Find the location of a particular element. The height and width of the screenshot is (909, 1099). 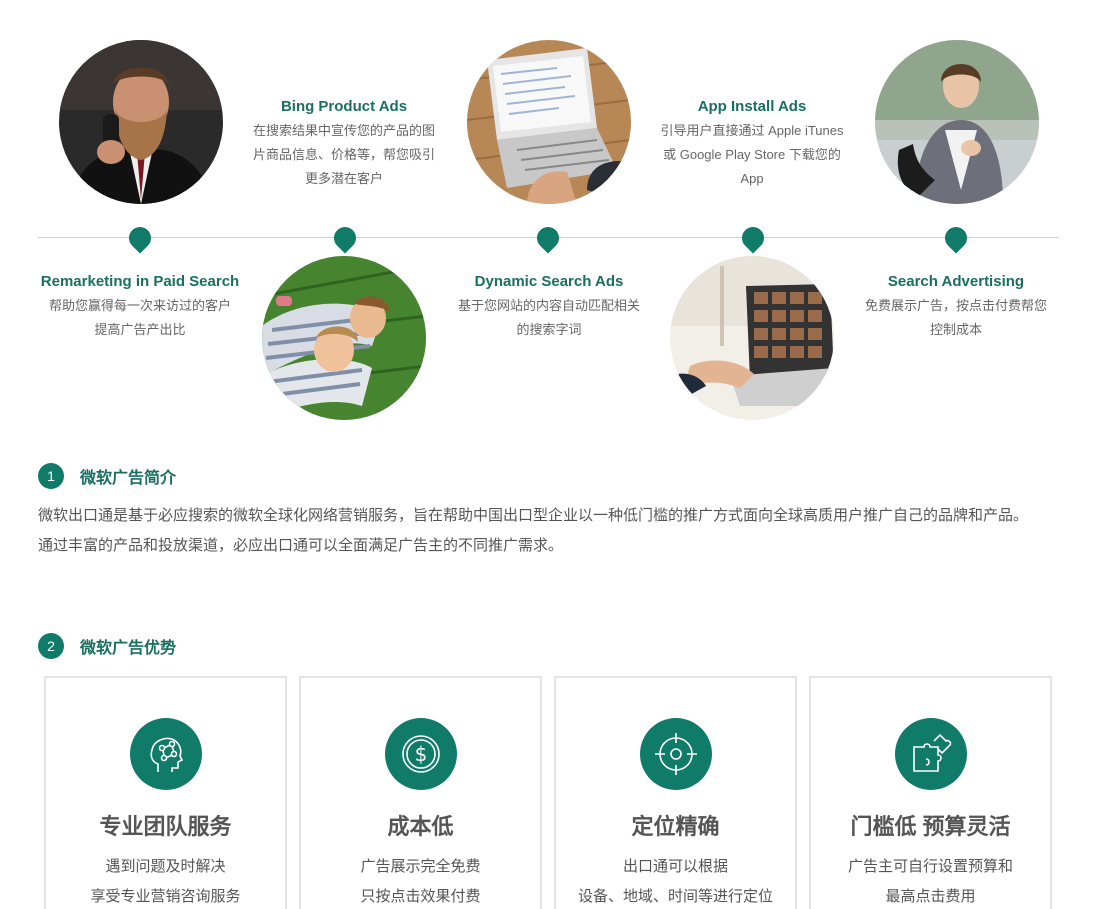

caption-desc: 基于您网站的内容自动匹配相关的搜索字词 is located at coordinates (548, 317).